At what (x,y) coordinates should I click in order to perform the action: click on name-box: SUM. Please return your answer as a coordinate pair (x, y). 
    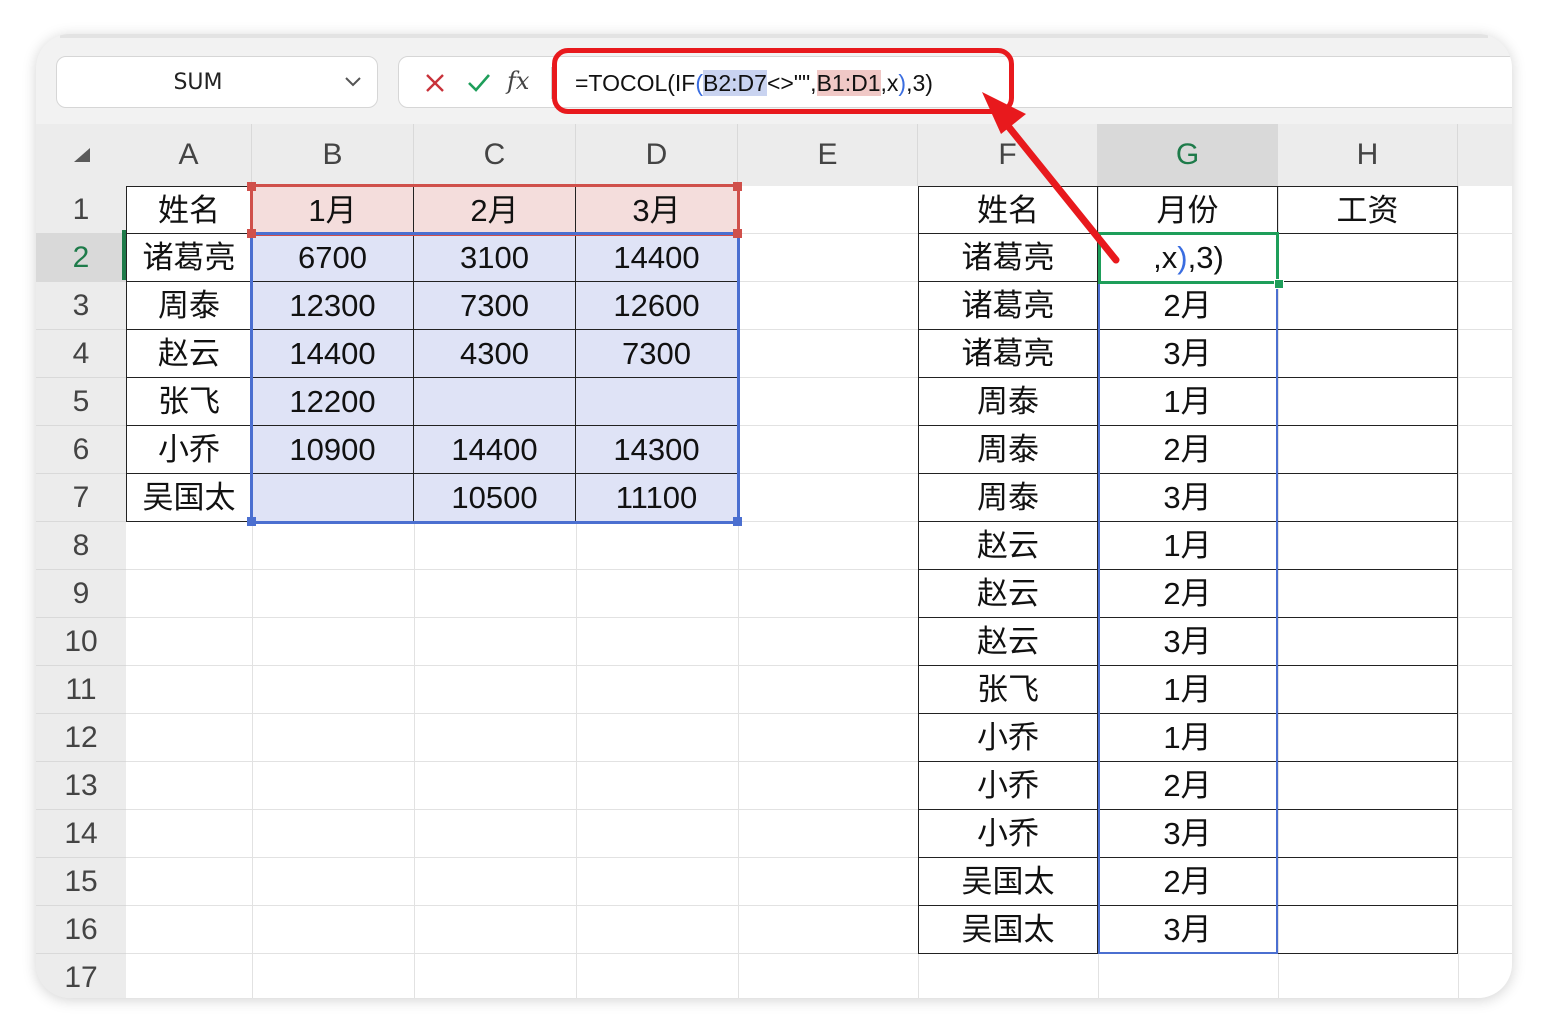
    Looking at the image, I should click on (217, 82).